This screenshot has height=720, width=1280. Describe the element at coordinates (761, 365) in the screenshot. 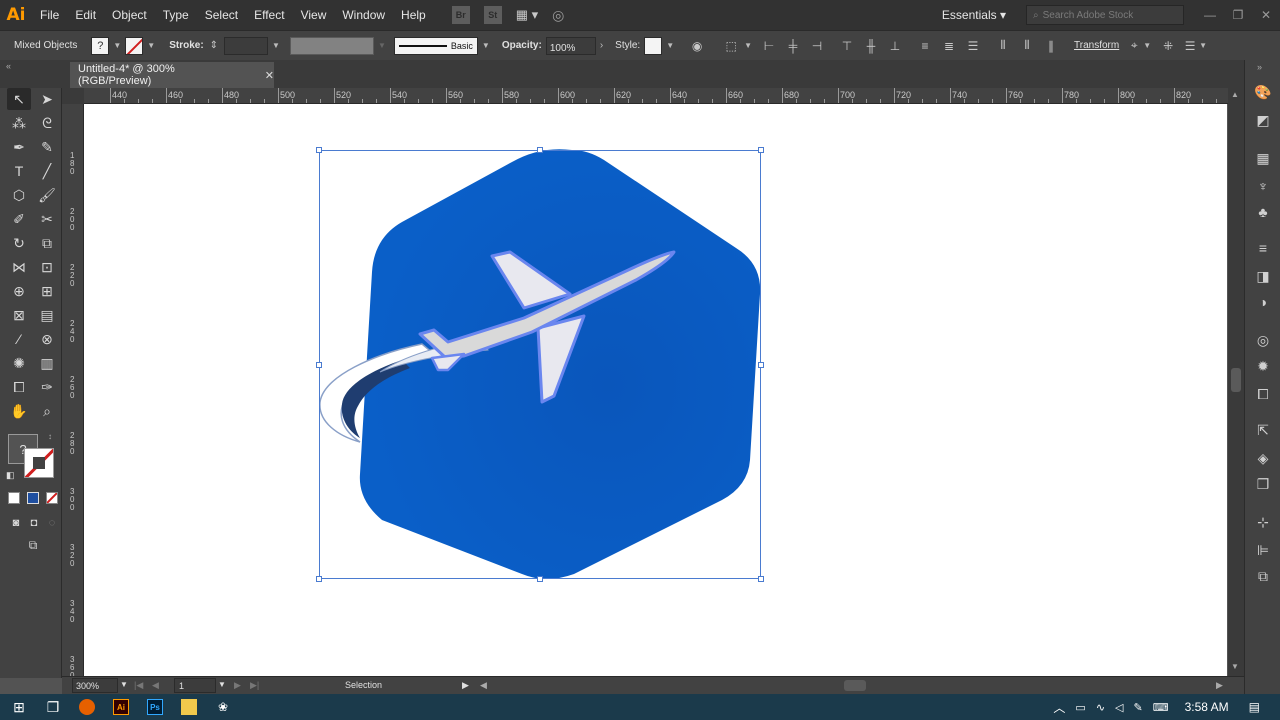

I see `handle-middle-right` at that location.